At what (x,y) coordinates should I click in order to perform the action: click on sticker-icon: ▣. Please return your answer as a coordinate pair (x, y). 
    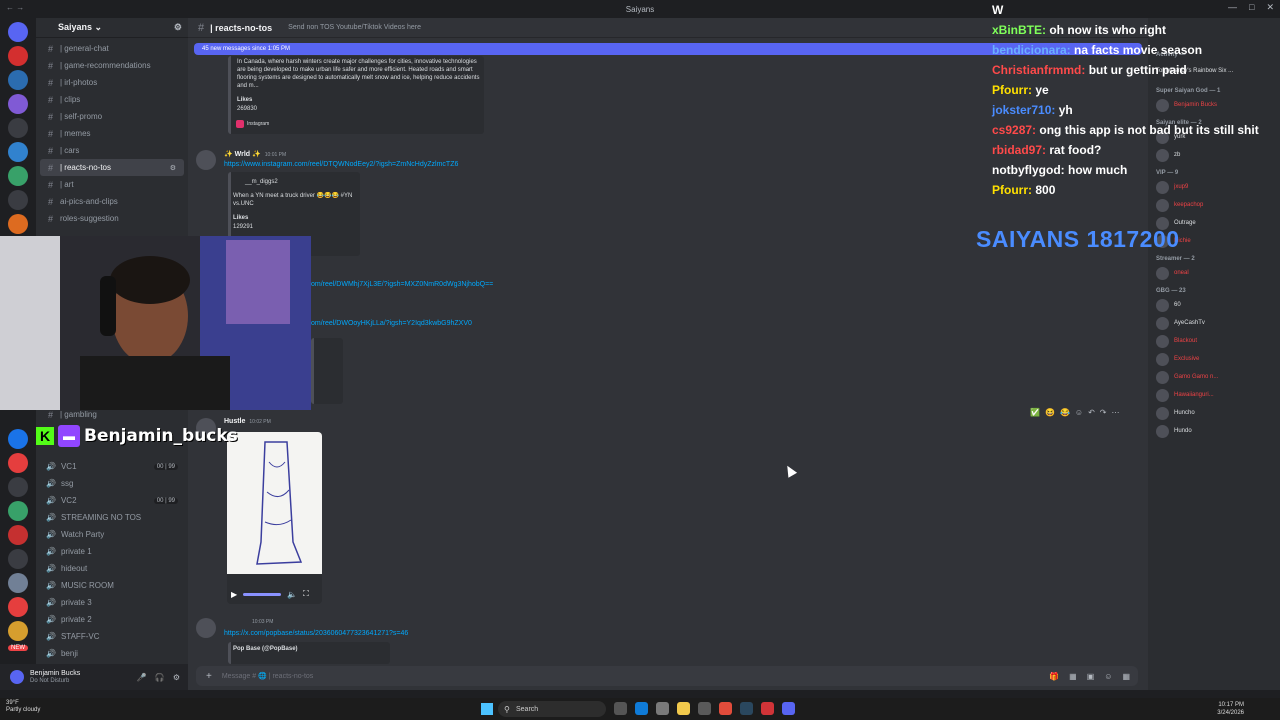
    Looking at the image, I should click on (1091, 676).